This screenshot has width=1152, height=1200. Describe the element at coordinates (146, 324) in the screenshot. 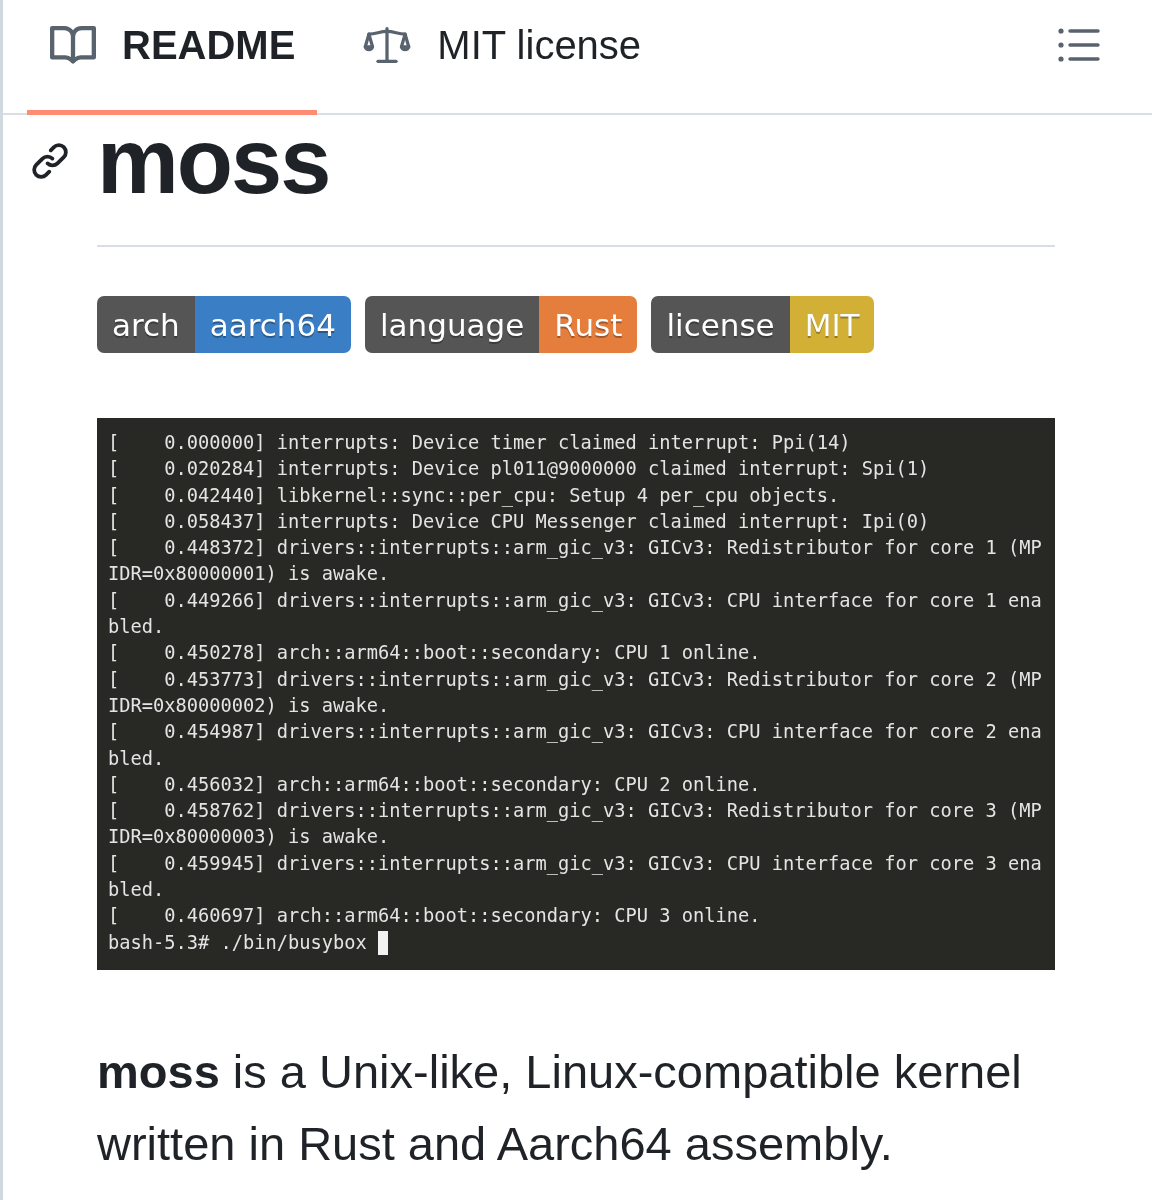

I see `badge-label: arch` at that location.